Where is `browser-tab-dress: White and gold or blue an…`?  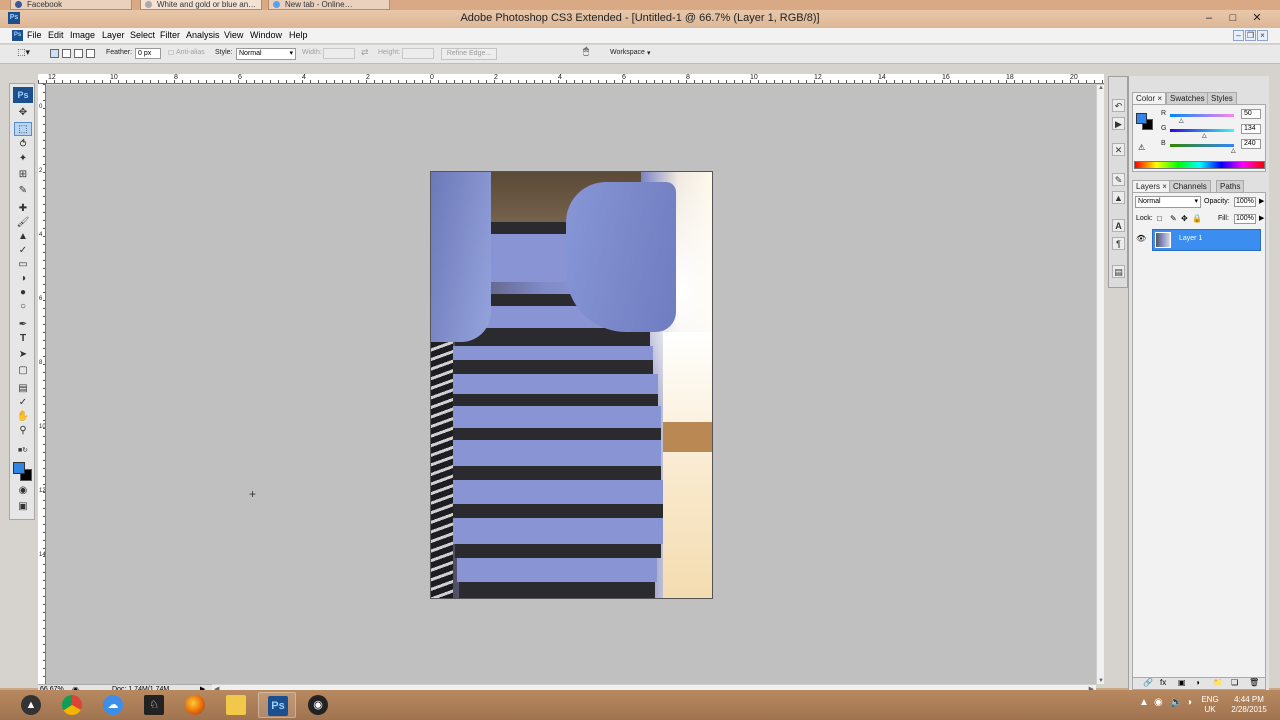 browser-tab-dress: White and gold or blue an… is located at coordinates (201, 5).